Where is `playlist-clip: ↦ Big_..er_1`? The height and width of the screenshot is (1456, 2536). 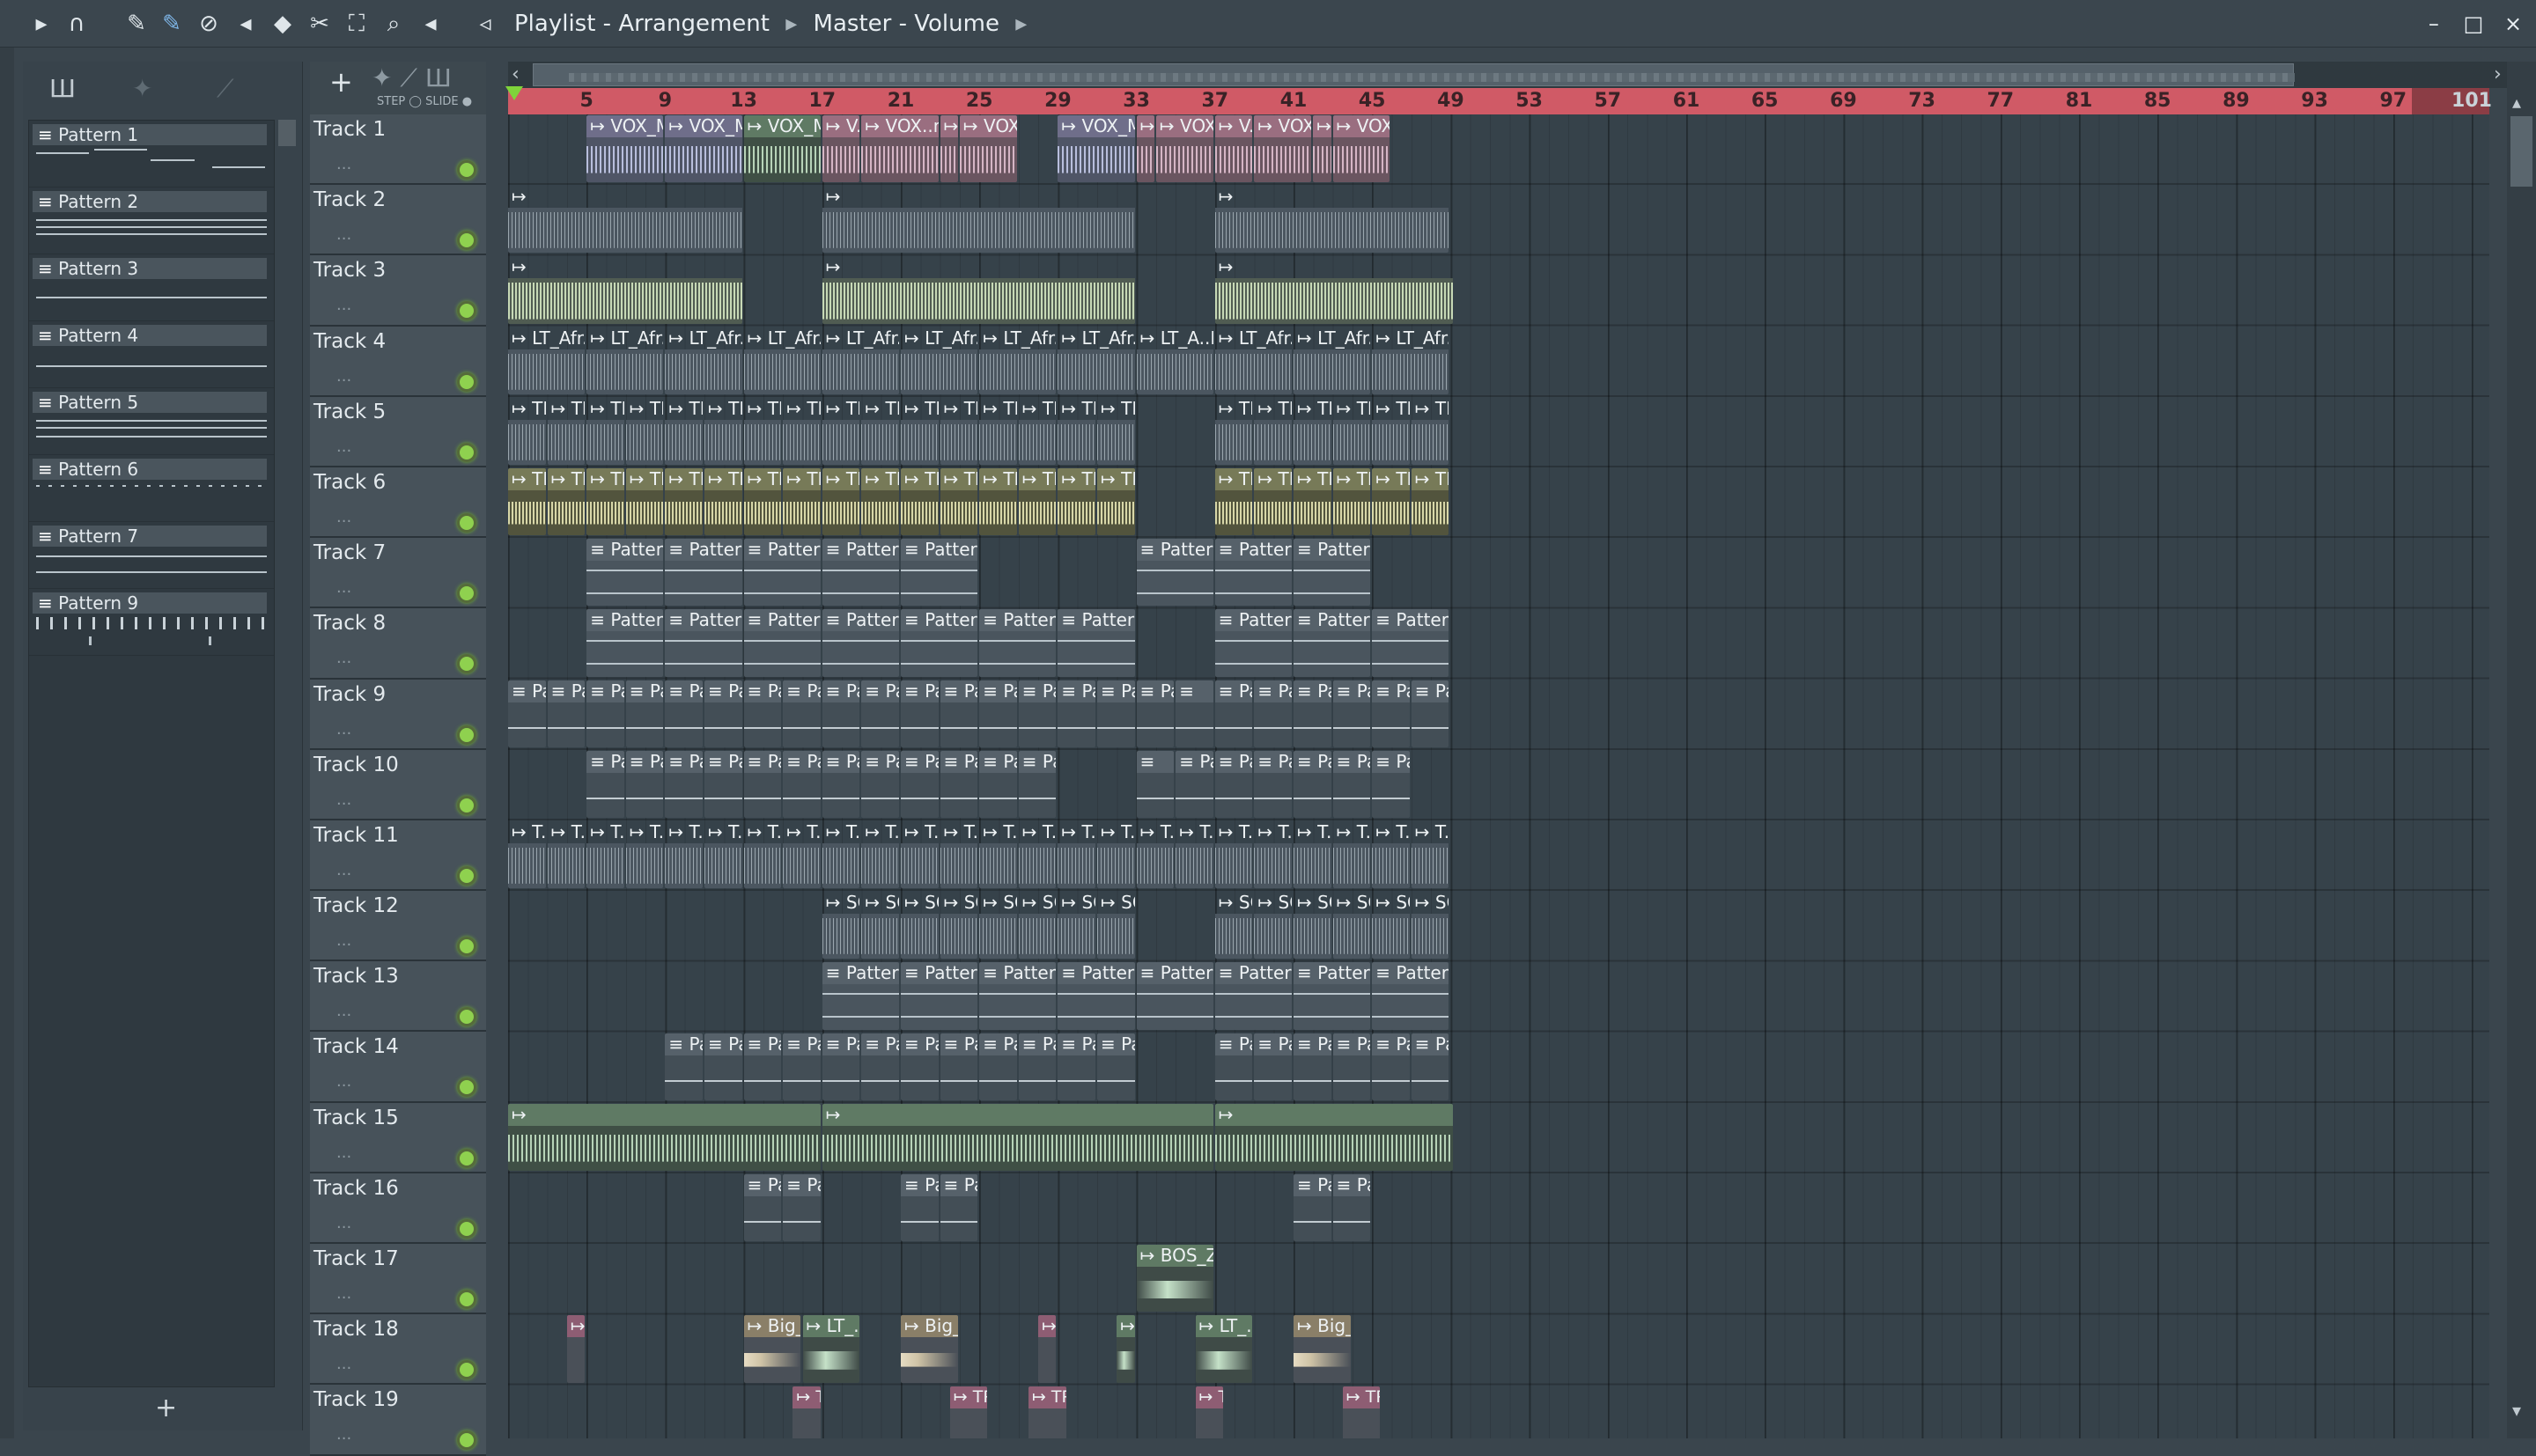 playlist-clip: ↦ Big_..er_1 is located at coordinates (772, 1349).